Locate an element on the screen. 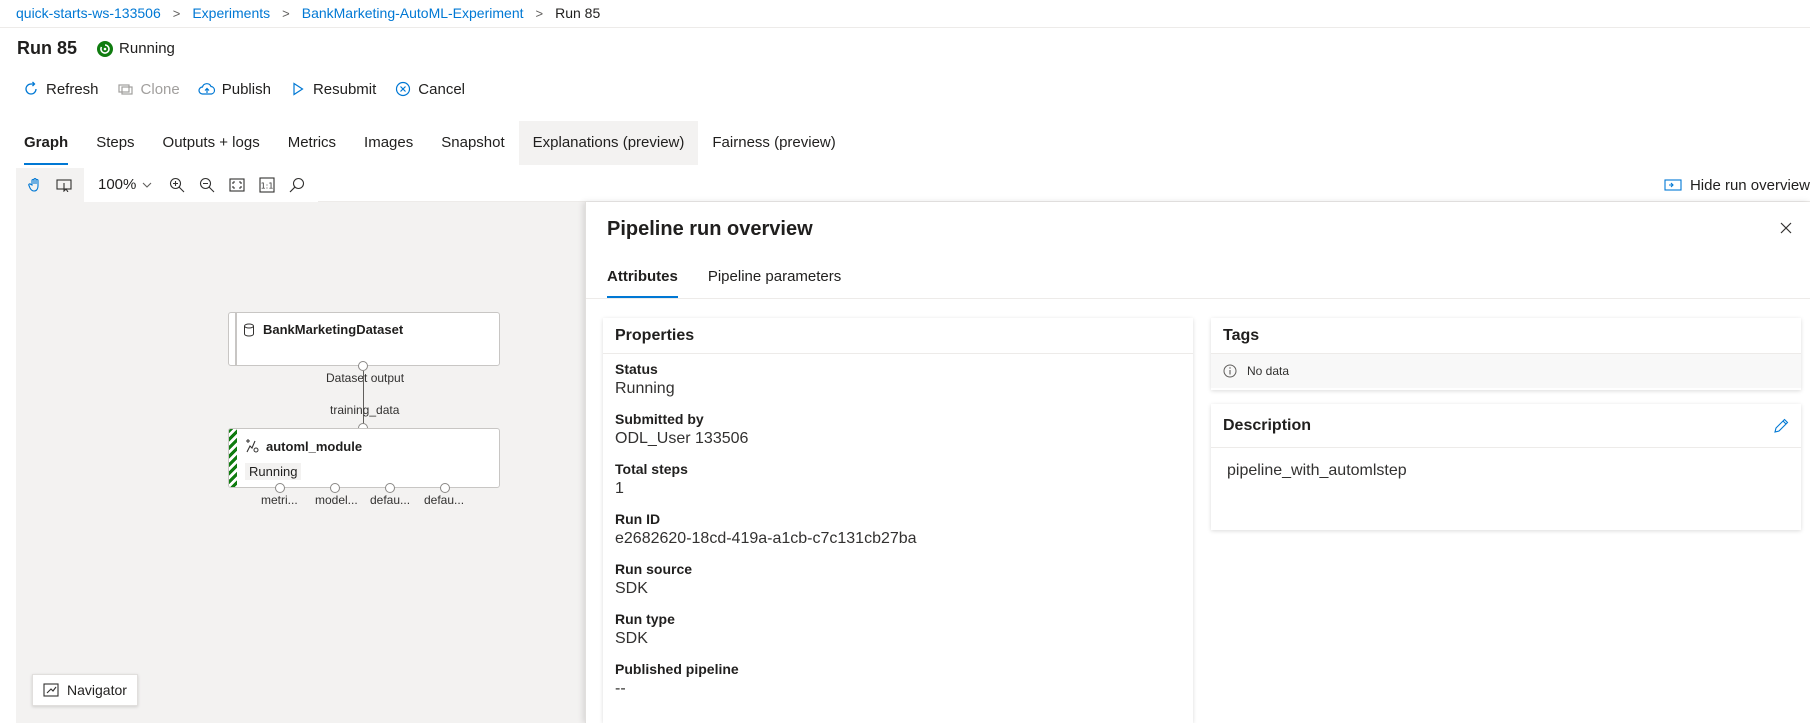  breadcrumb-workspace-link: quick-starts-ws-133506 is located at coordinates (88, 13).